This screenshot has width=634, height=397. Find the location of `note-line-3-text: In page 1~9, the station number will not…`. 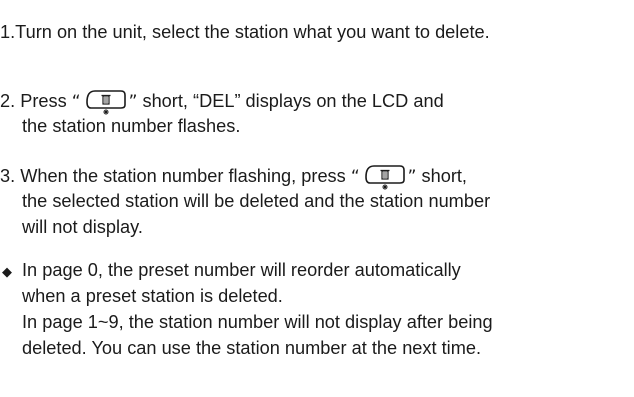

note-line-3-text: In page 1~9, the station number will not… is located at coordinates (257, 322).